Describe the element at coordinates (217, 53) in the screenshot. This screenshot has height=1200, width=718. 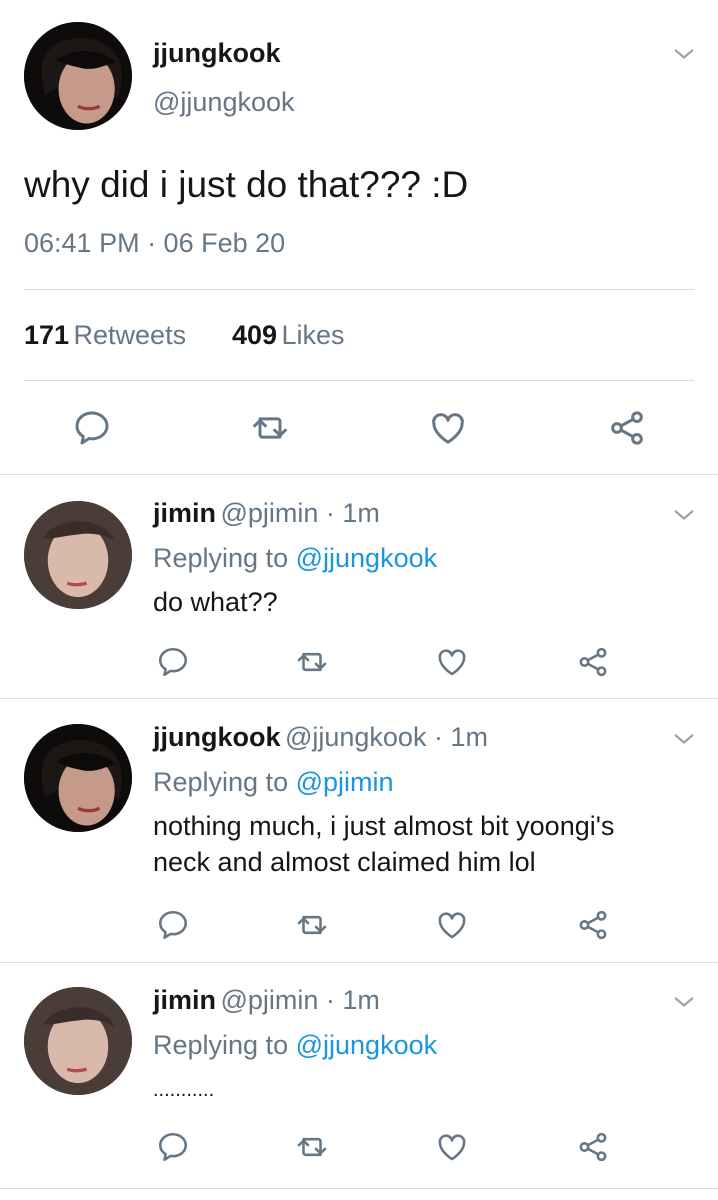
I see `author-name: jjungkook` at that location.